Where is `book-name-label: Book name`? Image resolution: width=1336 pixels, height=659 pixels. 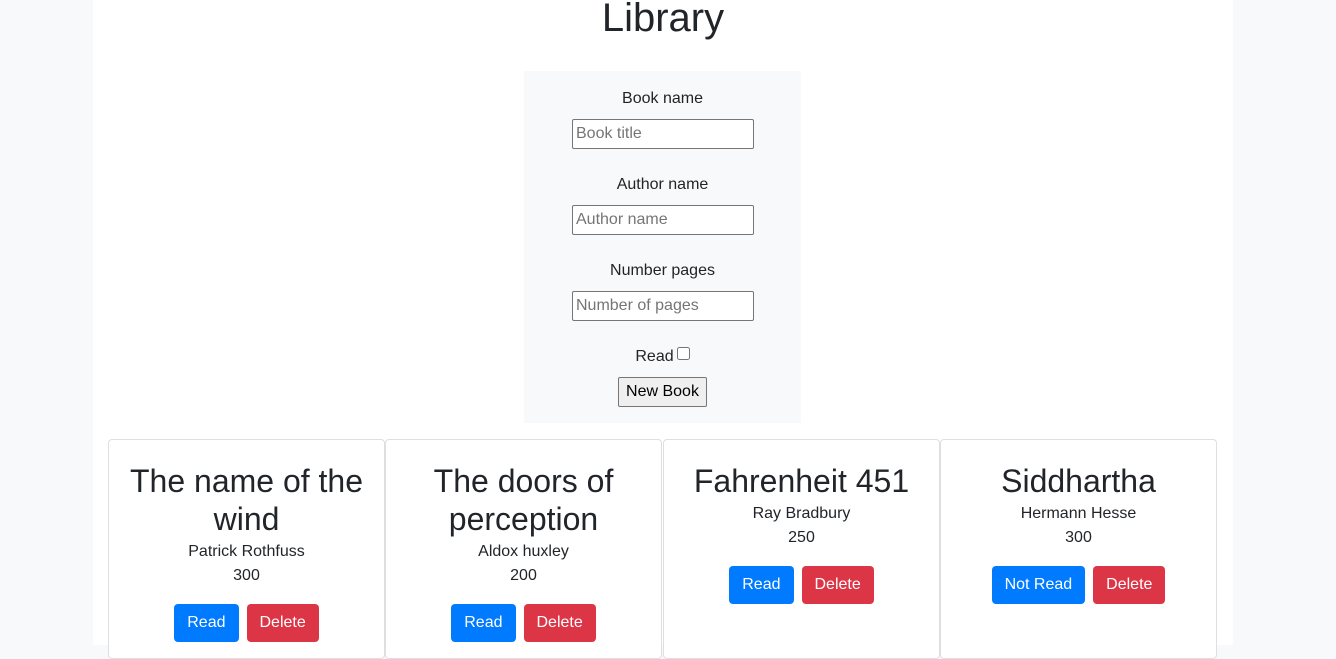
book-name-label: Book name is located at coordinates (662, 98).